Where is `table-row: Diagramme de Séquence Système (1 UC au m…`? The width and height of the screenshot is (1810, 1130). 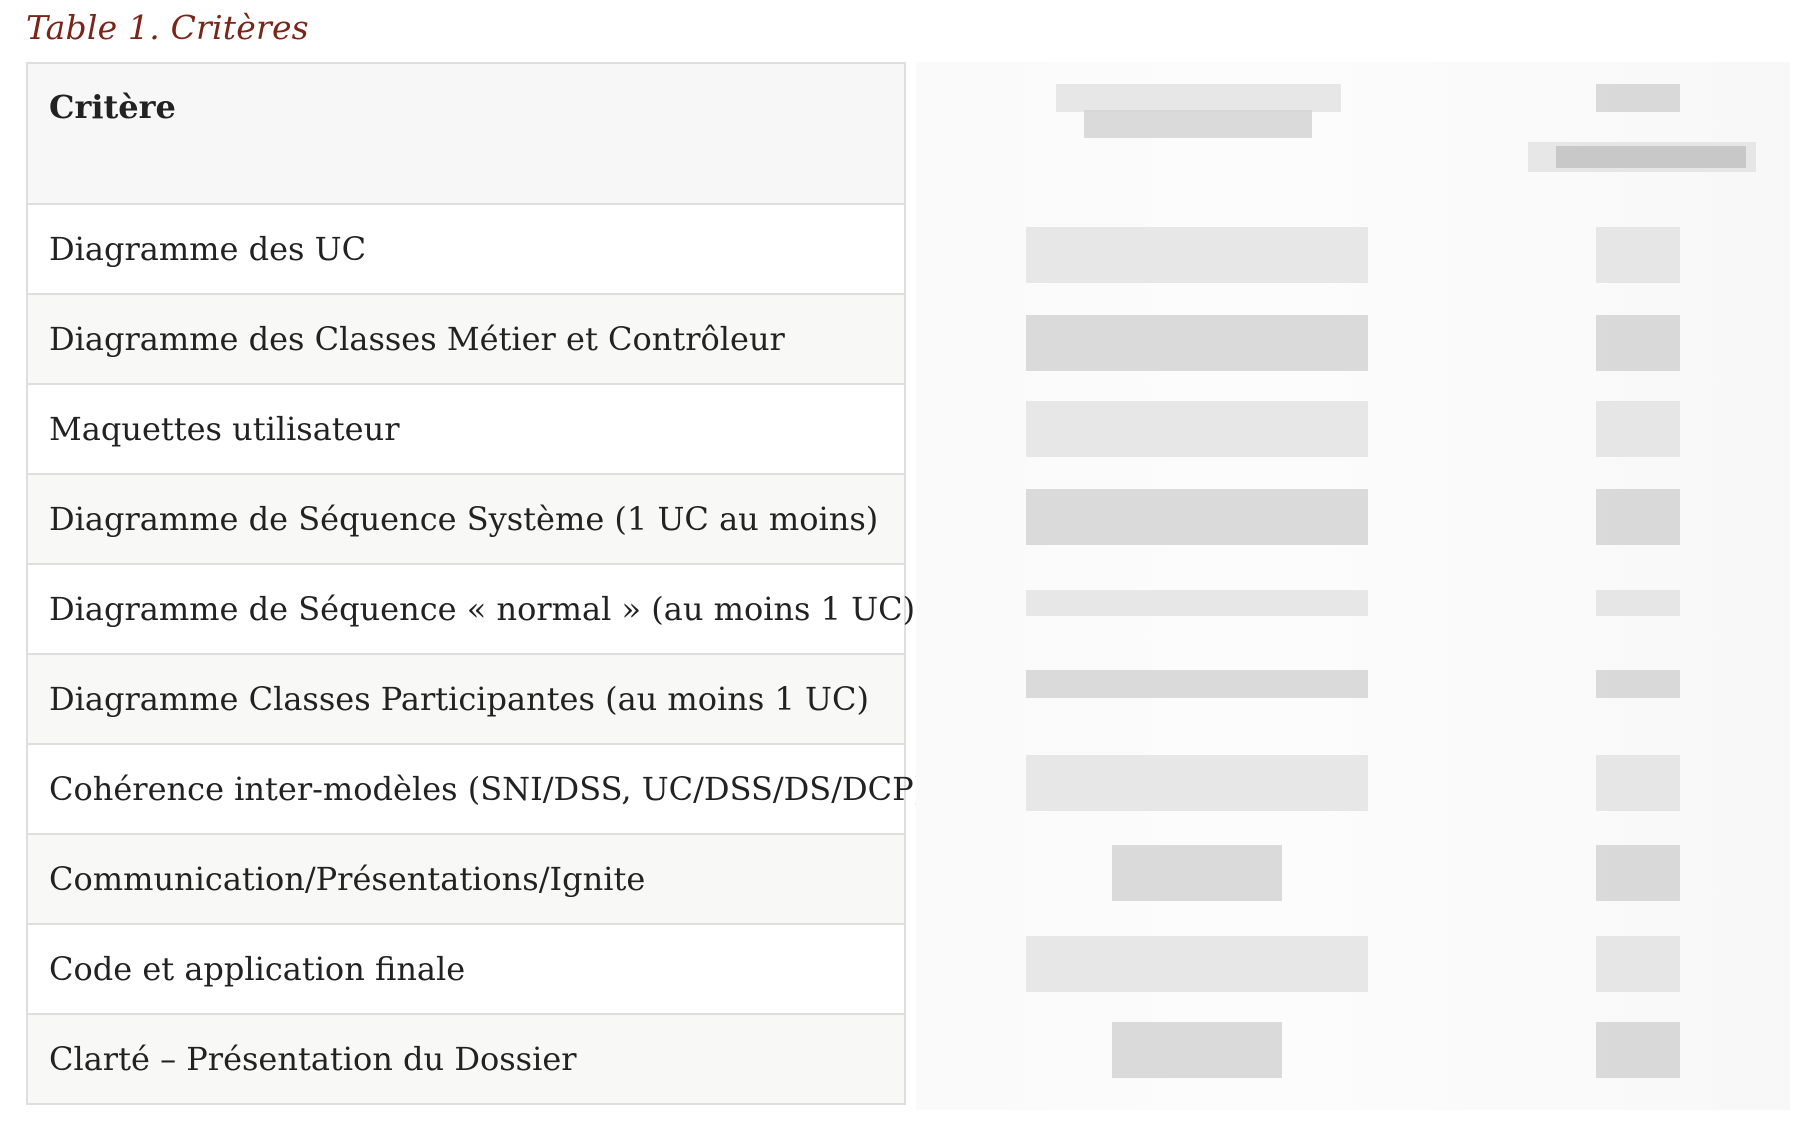 table-row: Diagramme de Séquence Système (1 UC au m… is located at coordinates (466, 520).